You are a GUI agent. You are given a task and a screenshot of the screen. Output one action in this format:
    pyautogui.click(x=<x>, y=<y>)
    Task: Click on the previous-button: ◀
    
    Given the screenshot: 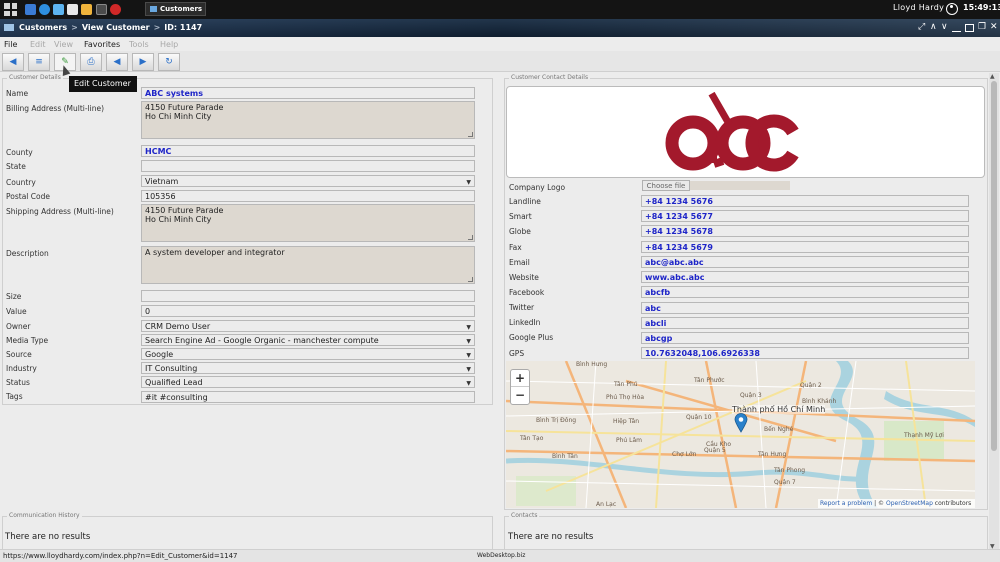 What is the action you would take?
    pyautogui.click(x=117, y=62)
    